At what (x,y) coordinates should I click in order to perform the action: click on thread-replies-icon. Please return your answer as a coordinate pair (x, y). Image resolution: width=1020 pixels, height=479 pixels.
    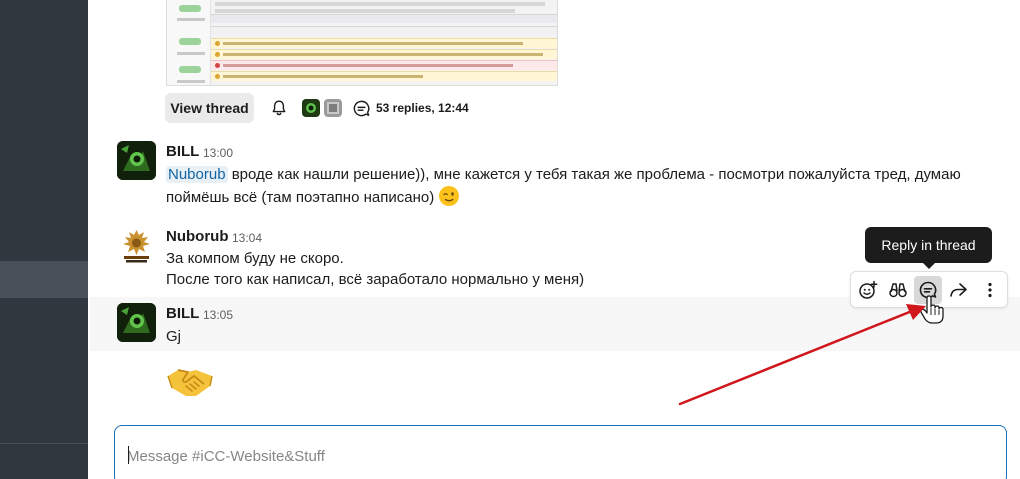
    Looking at the image, I should click on (361, 108).